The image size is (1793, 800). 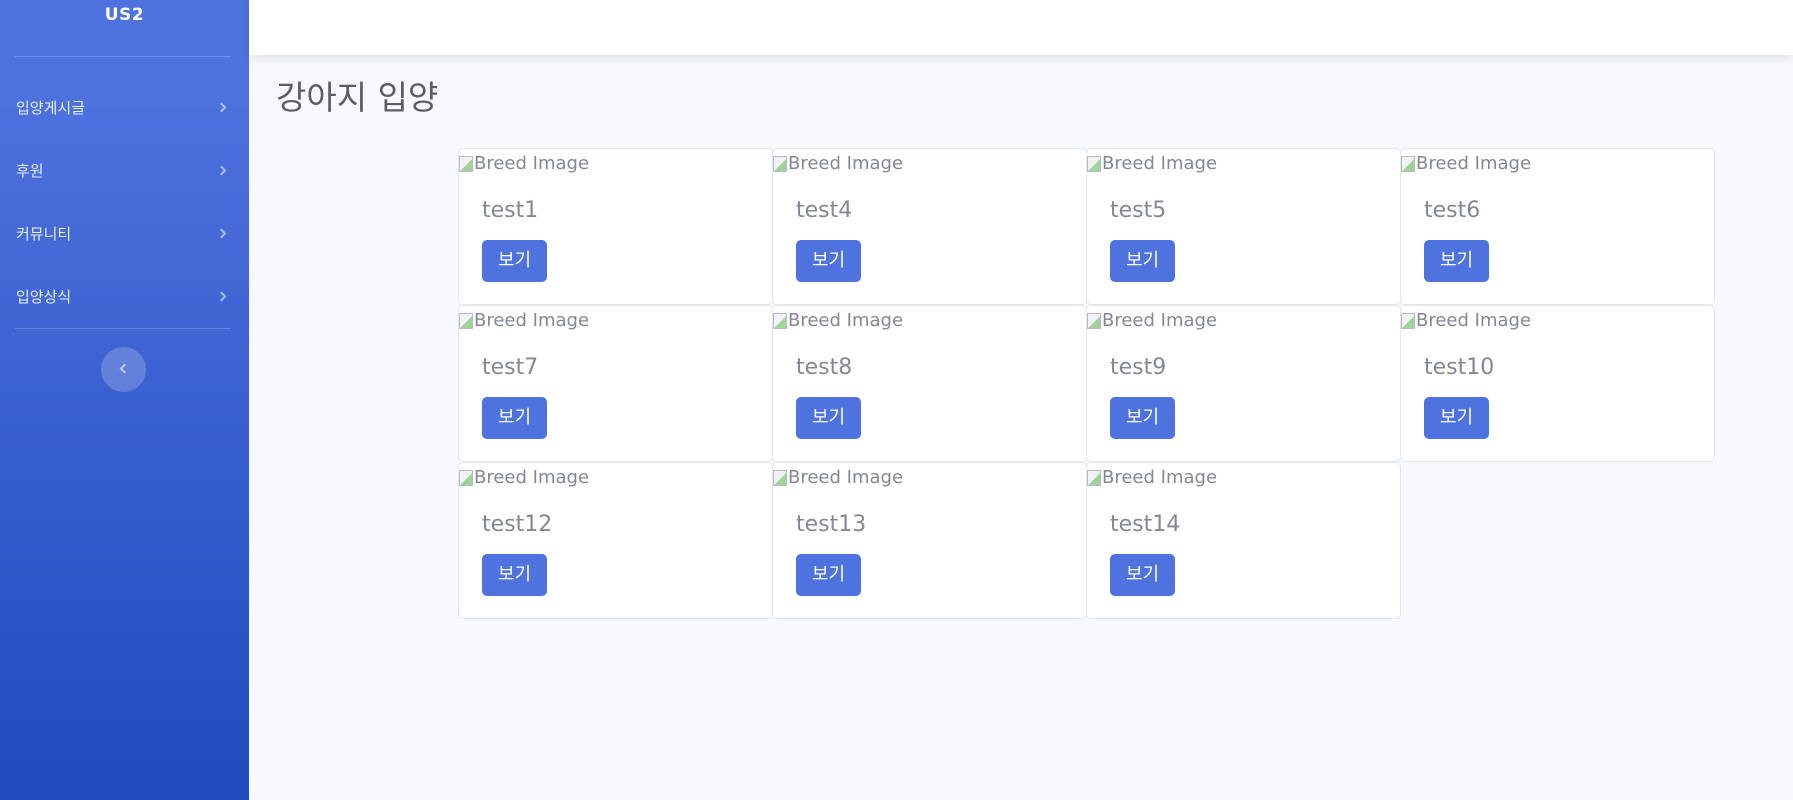 What do you see at coordinates (1243, 226) in the screenshot?
I see `breed-card: Breed Image test5 보기` at bounding box center [1243, 226].